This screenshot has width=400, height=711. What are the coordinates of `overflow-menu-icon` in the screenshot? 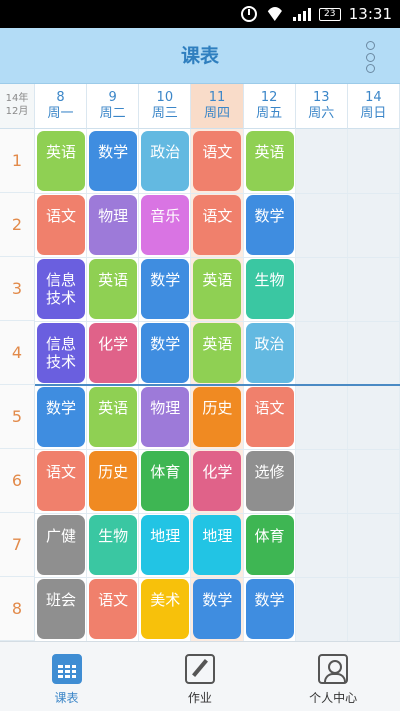 It's located at (371, 57).